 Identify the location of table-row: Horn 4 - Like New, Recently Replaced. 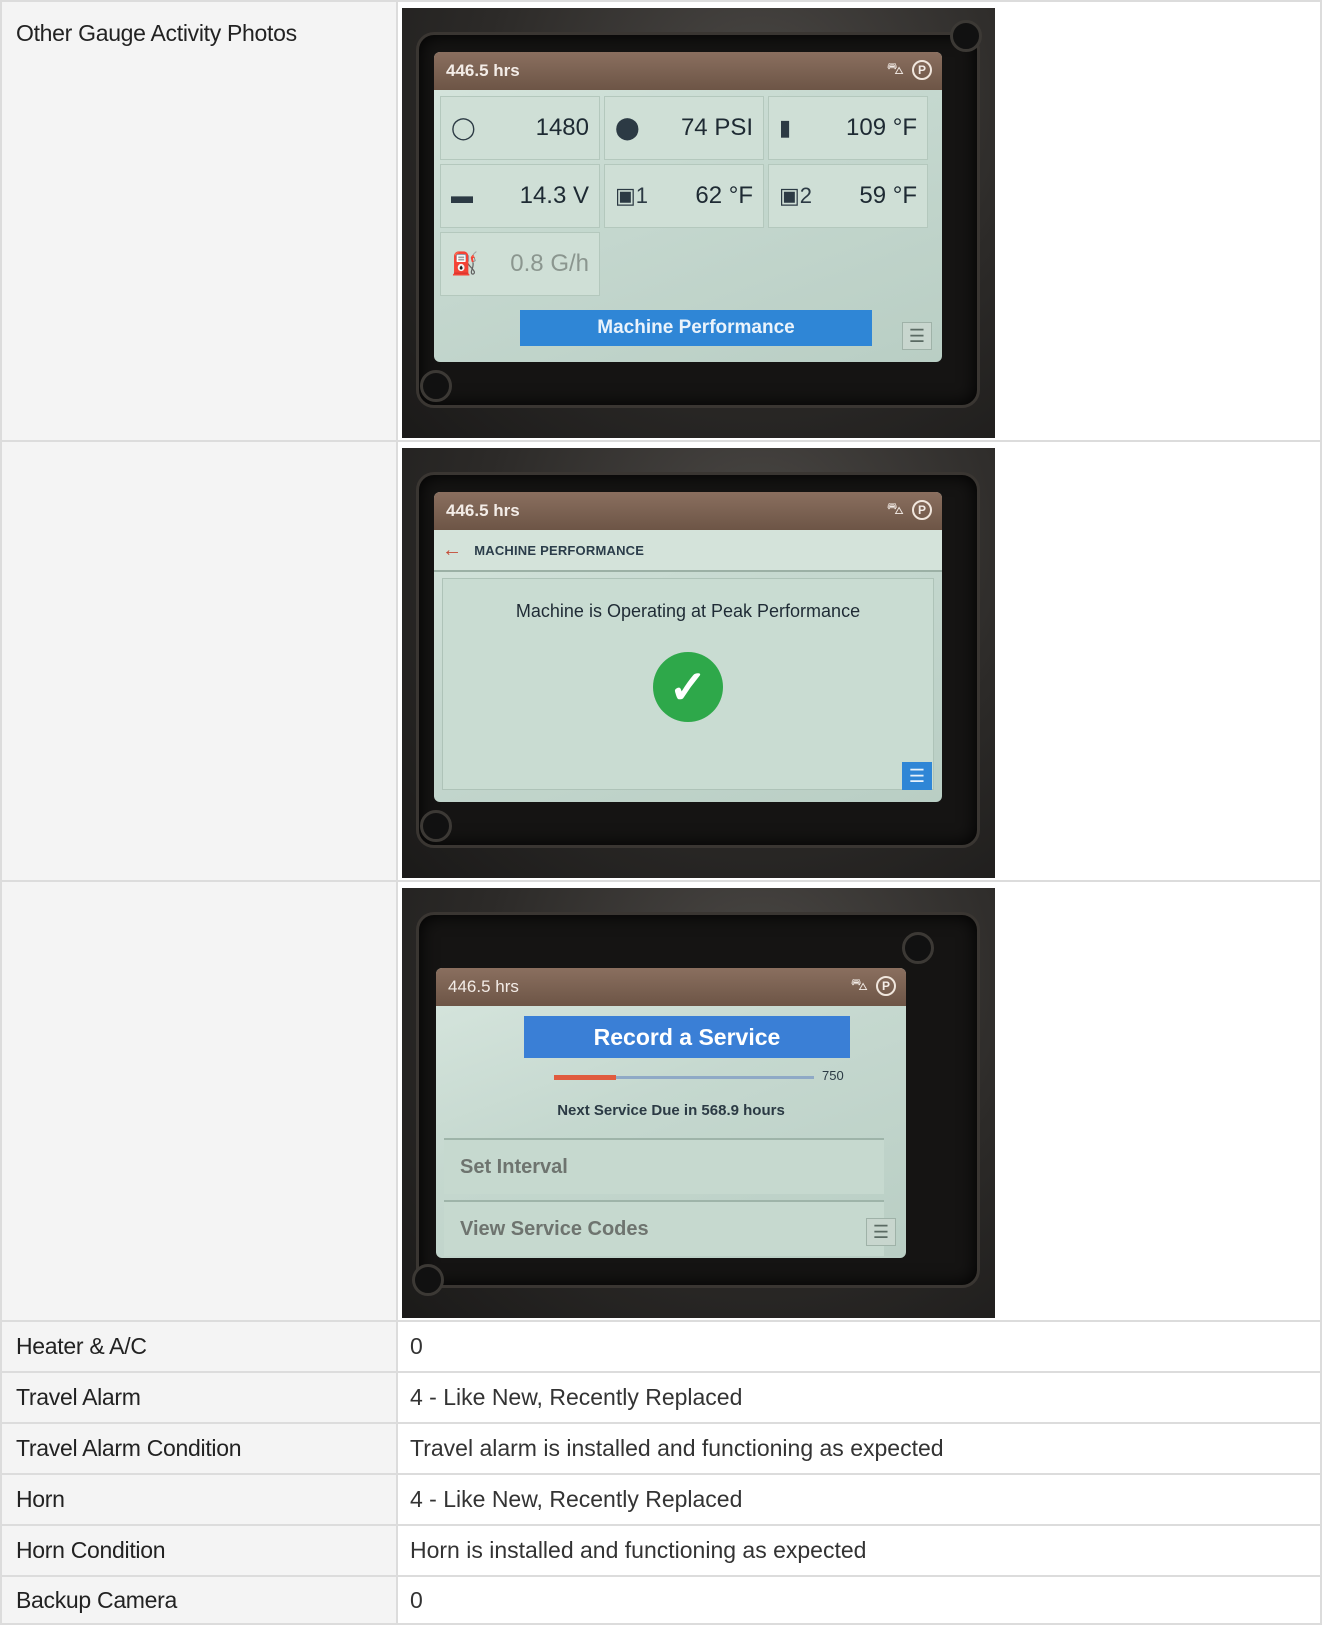
(661, 1499).